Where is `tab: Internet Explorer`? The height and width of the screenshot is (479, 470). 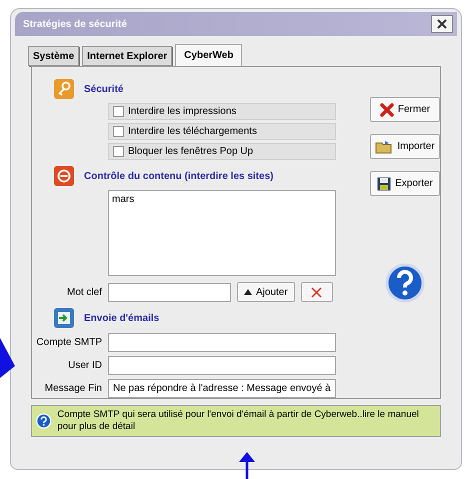
tab: Internet Explorer is located at coordinates (127, 56).